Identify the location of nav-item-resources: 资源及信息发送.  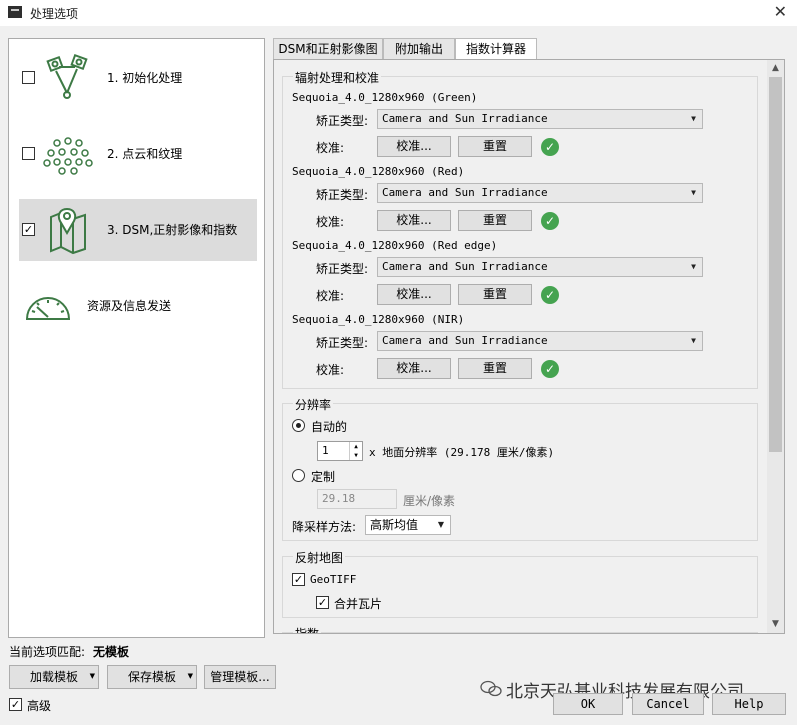
(138, 306).